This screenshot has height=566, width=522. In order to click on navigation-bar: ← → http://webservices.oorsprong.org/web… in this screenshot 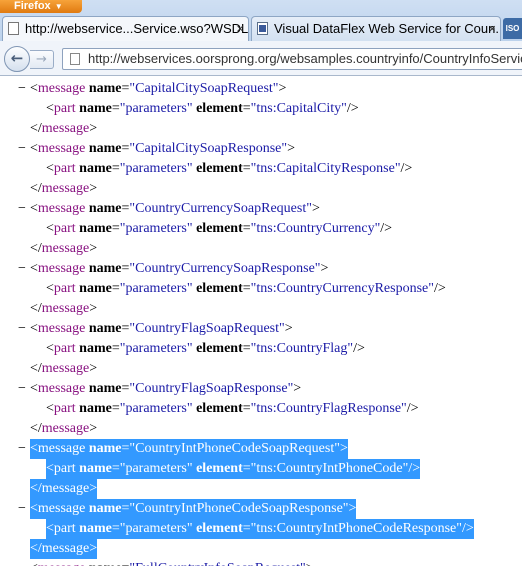, I will do `click(261, 58)`.